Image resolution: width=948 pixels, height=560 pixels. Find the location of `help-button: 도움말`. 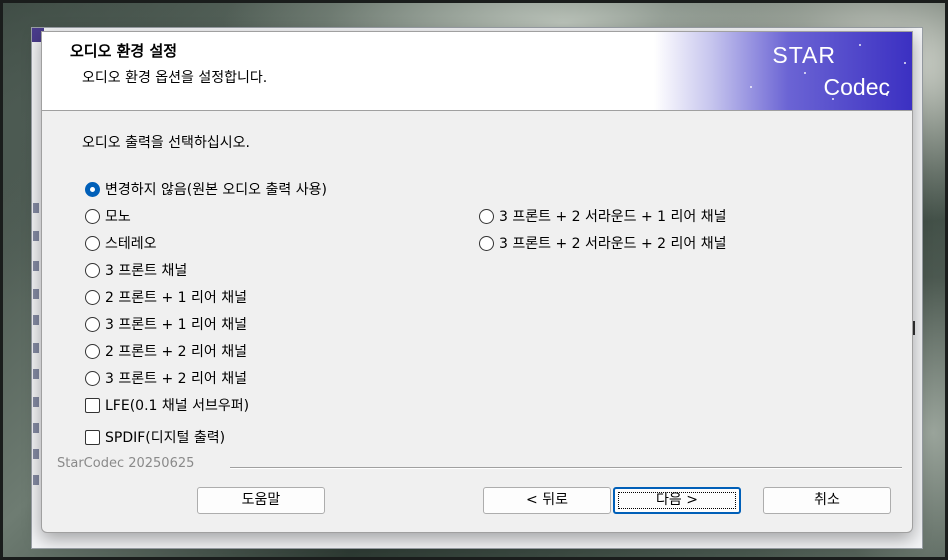

help-button: 도움말 is located at coordinates (261, 500).